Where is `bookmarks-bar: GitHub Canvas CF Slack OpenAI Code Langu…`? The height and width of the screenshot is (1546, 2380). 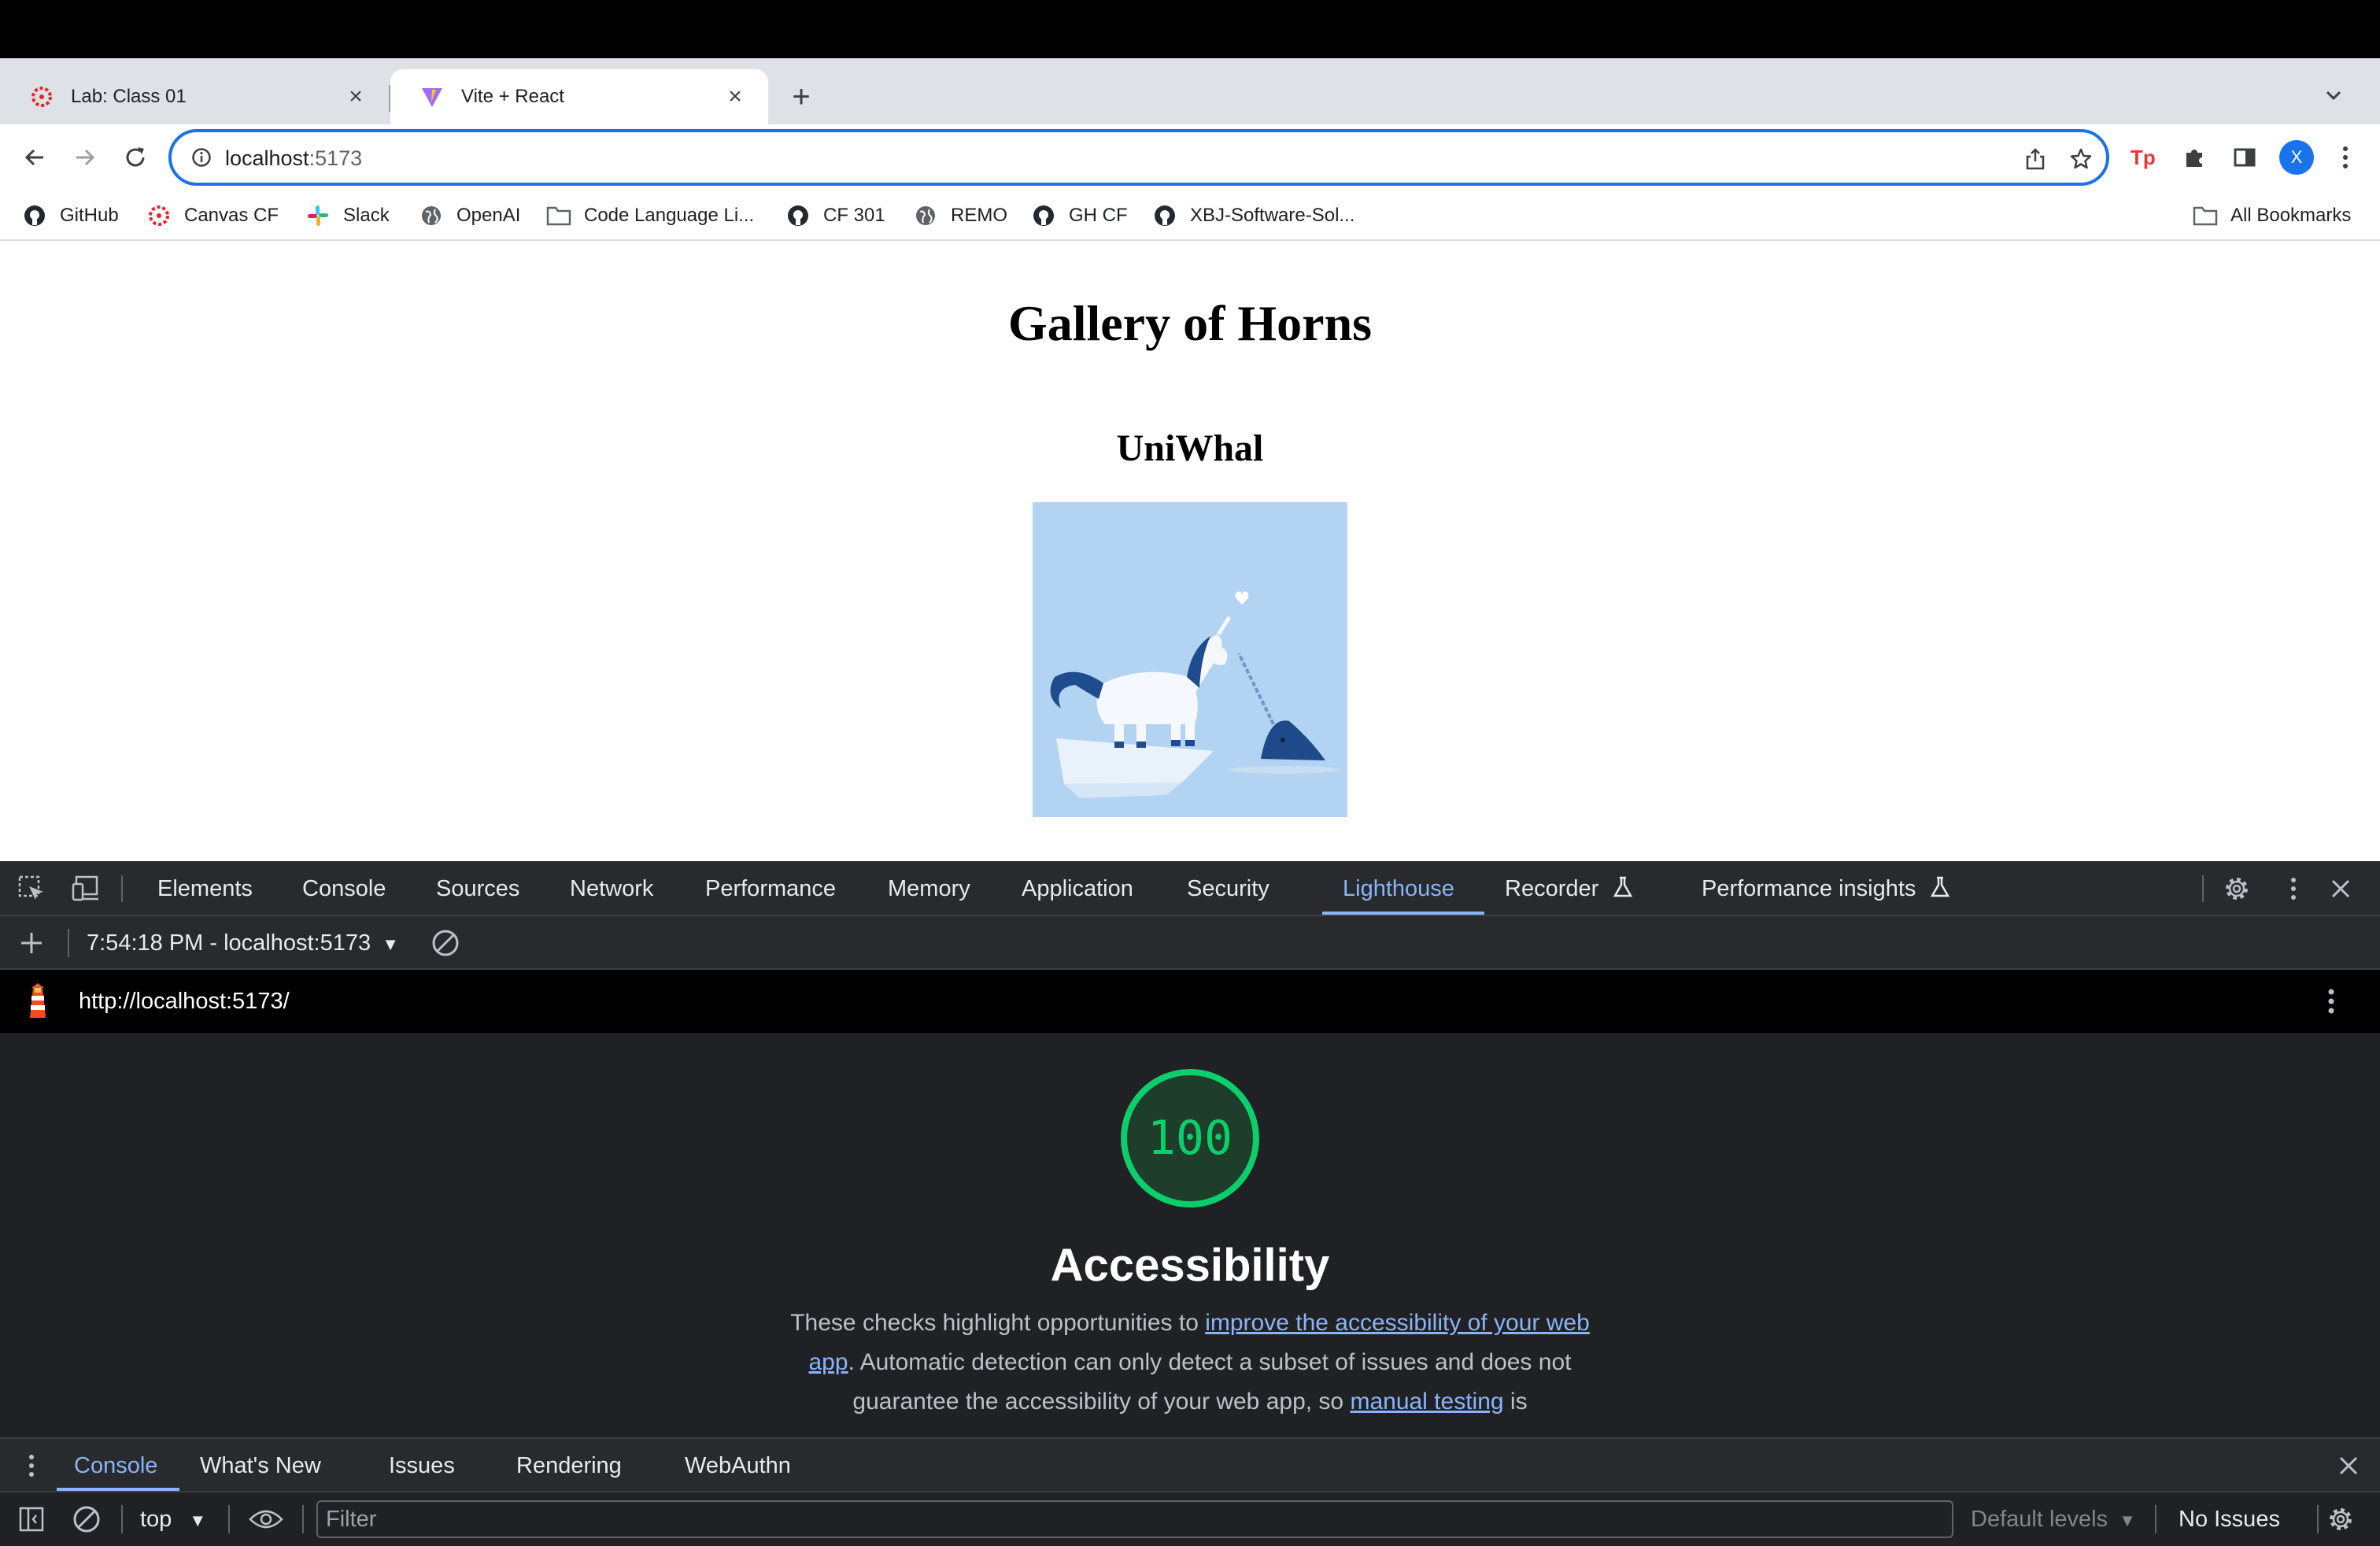 bookmarks-bar: GitHub Canvas CF Slack OpenAI Code Langu… is located at coordinates (1190, 216).